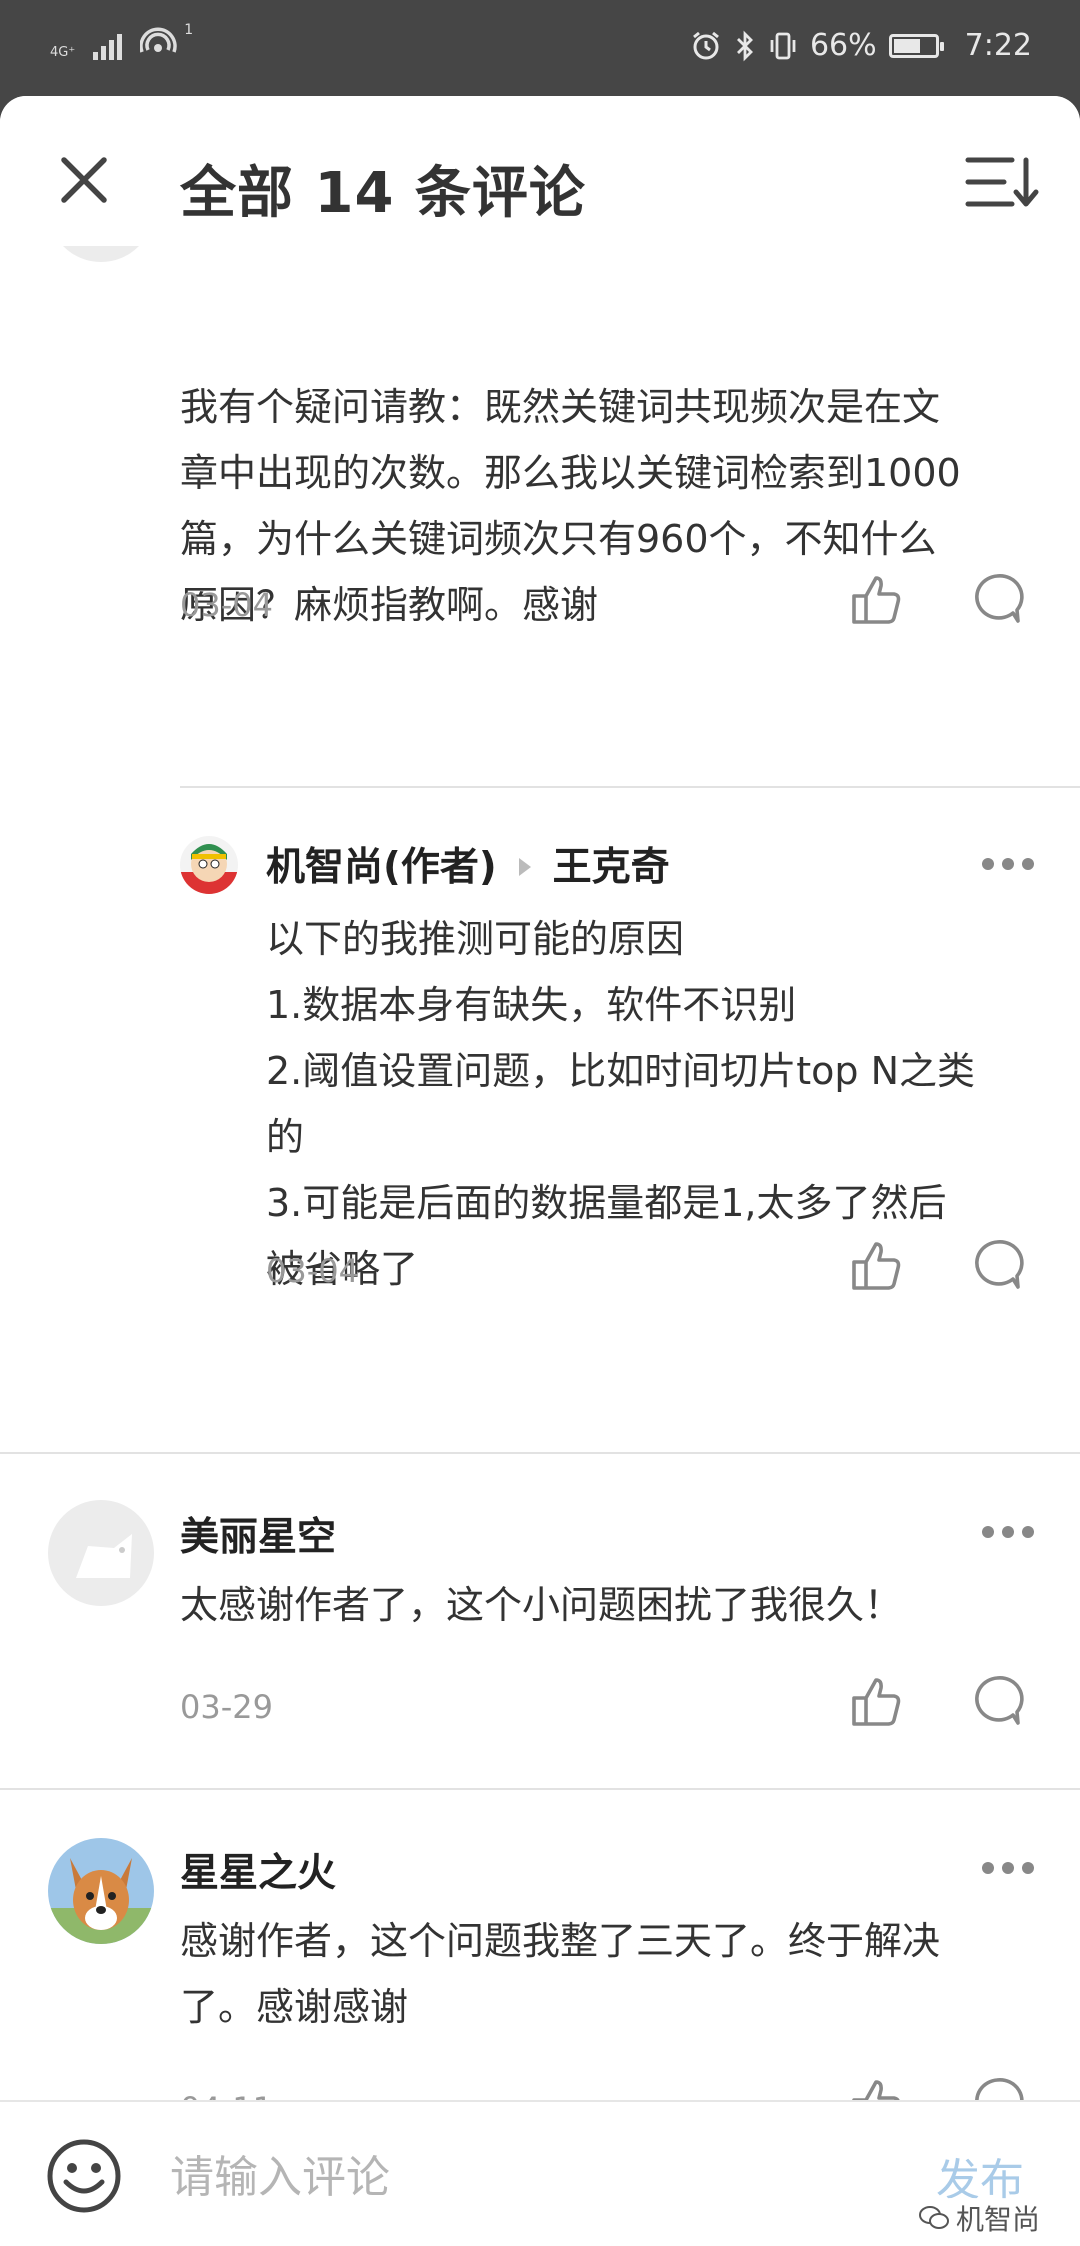 The height and width of the screenshot is (2246, 1080). Describe the element at coordinates (63, 52) in the screenshot. I see `network-type: 4G⁺` at that location.